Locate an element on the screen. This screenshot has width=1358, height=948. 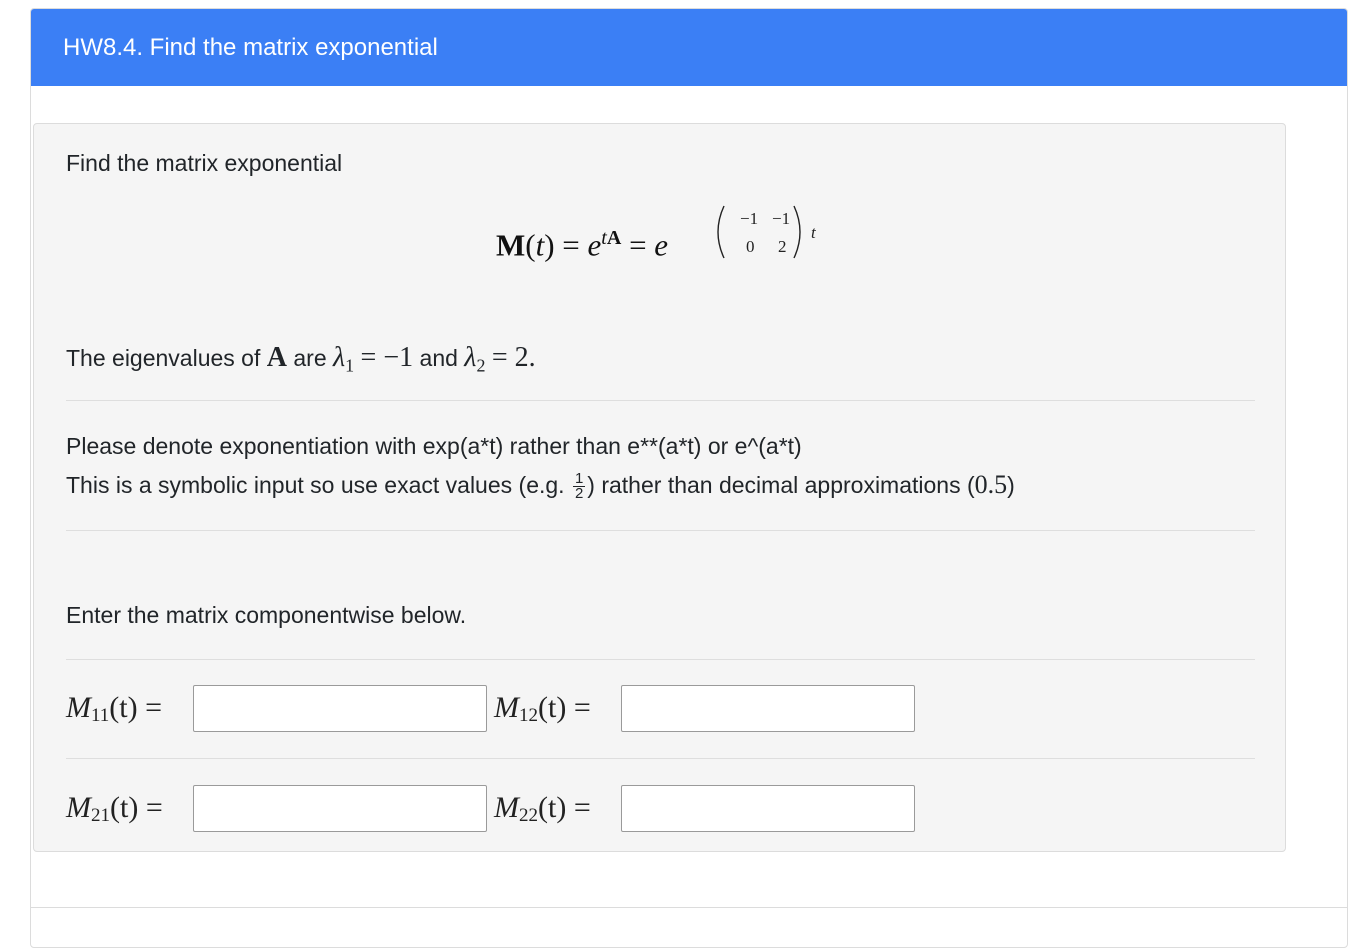
m22-M: M is located at coordinates (506, 807).